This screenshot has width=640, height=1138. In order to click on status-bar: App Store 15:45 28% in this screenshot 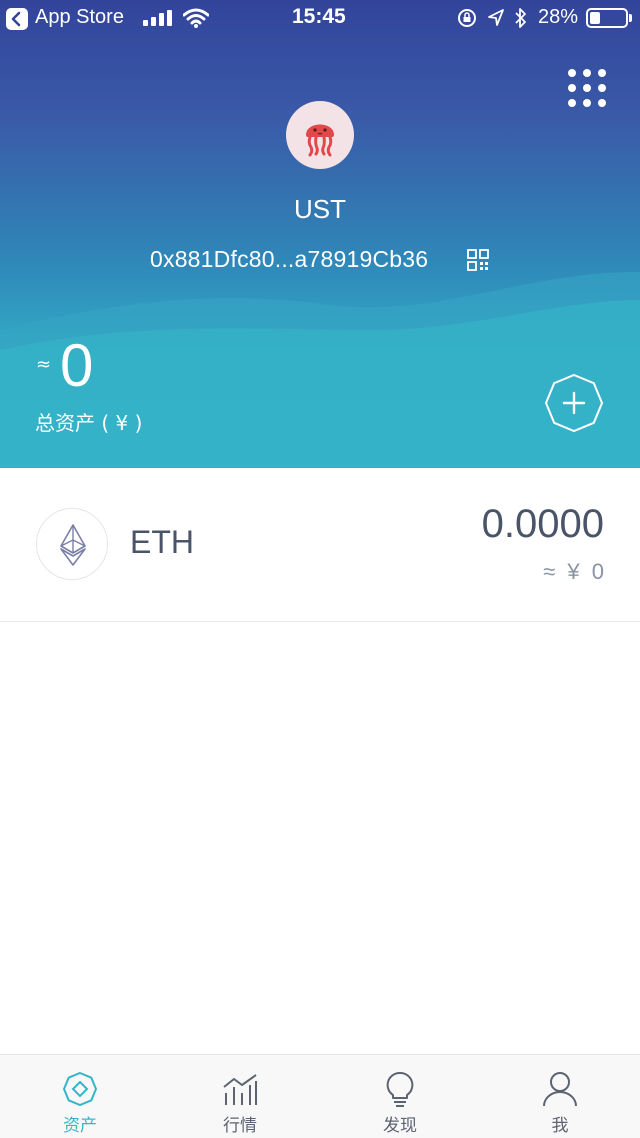, I will do `click(320, 20)`.